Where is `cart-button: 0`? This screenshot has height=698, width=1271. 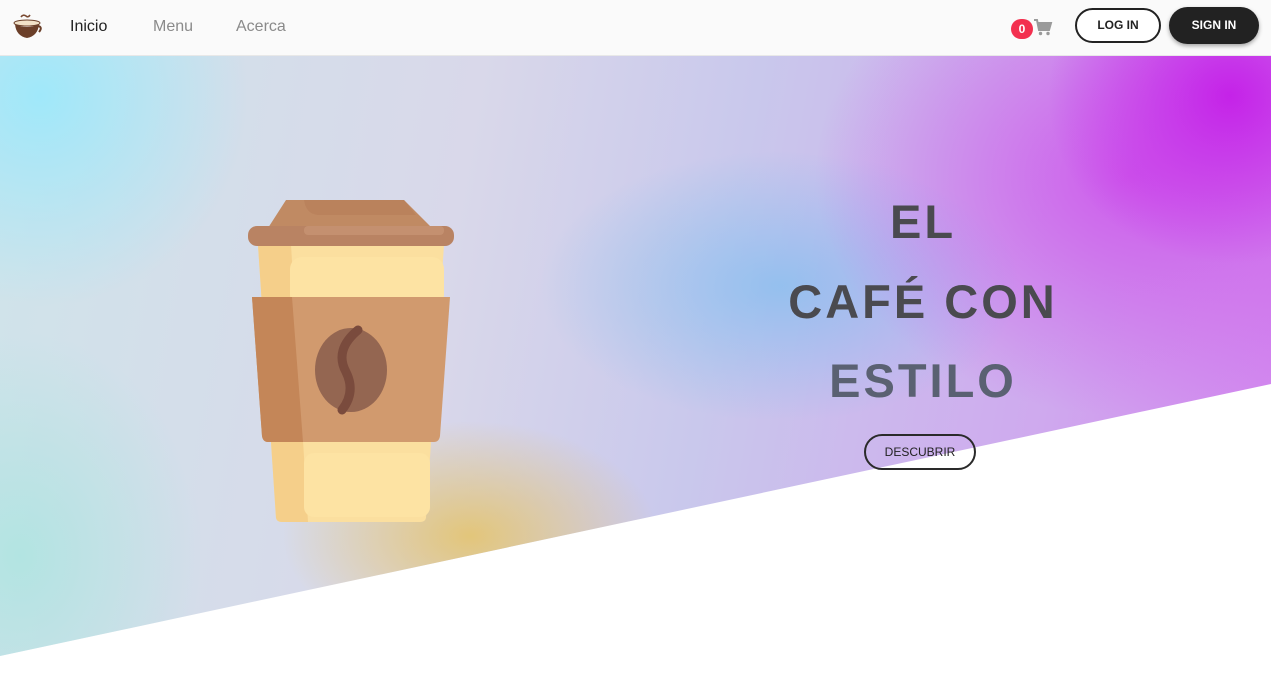
cart-button: 0 is located at coordinates (1032, 28).